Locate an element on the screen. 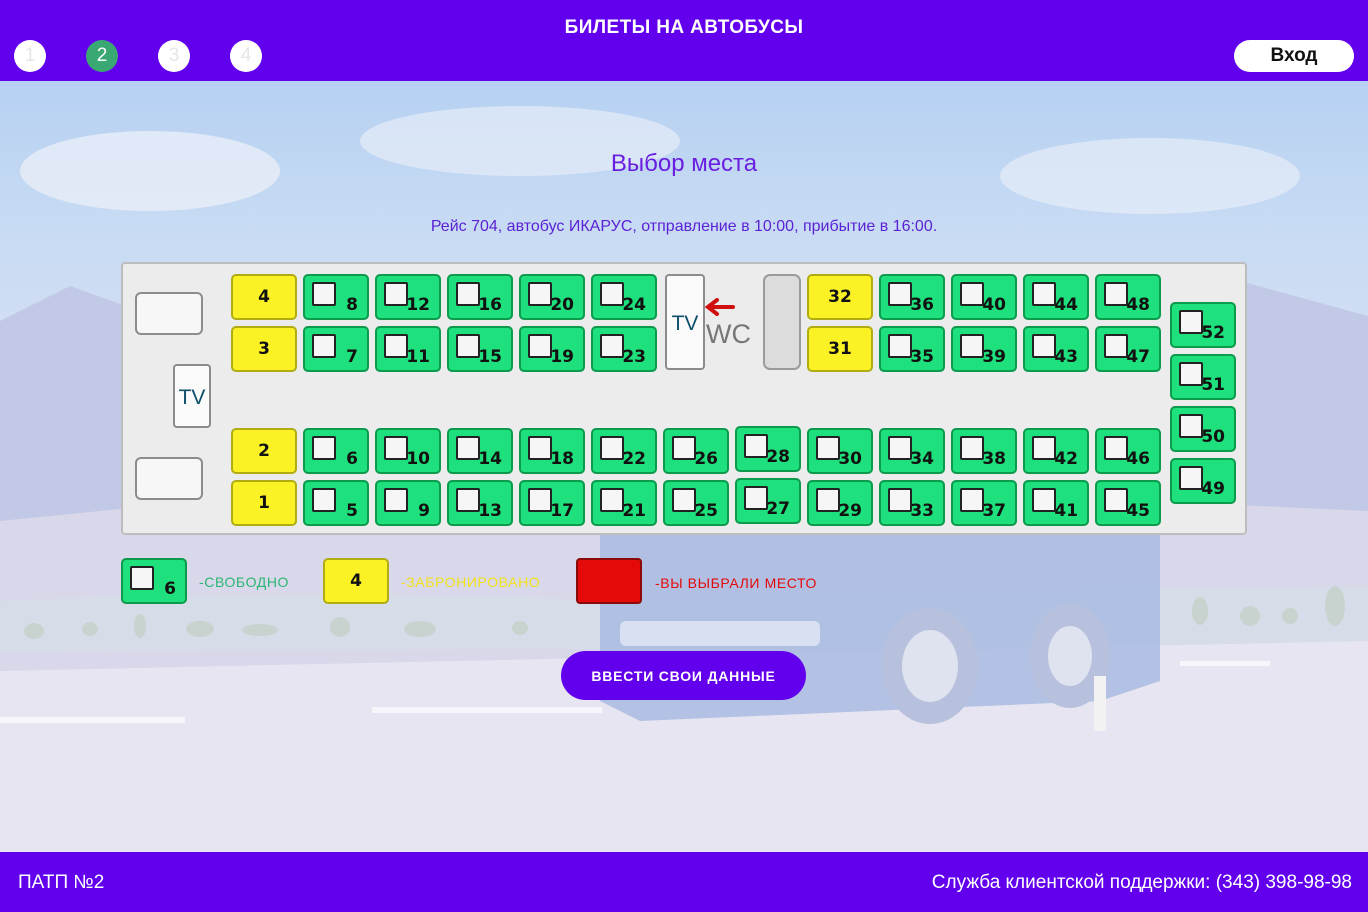  seat-5: 5 is located at coordinates (336, 503).